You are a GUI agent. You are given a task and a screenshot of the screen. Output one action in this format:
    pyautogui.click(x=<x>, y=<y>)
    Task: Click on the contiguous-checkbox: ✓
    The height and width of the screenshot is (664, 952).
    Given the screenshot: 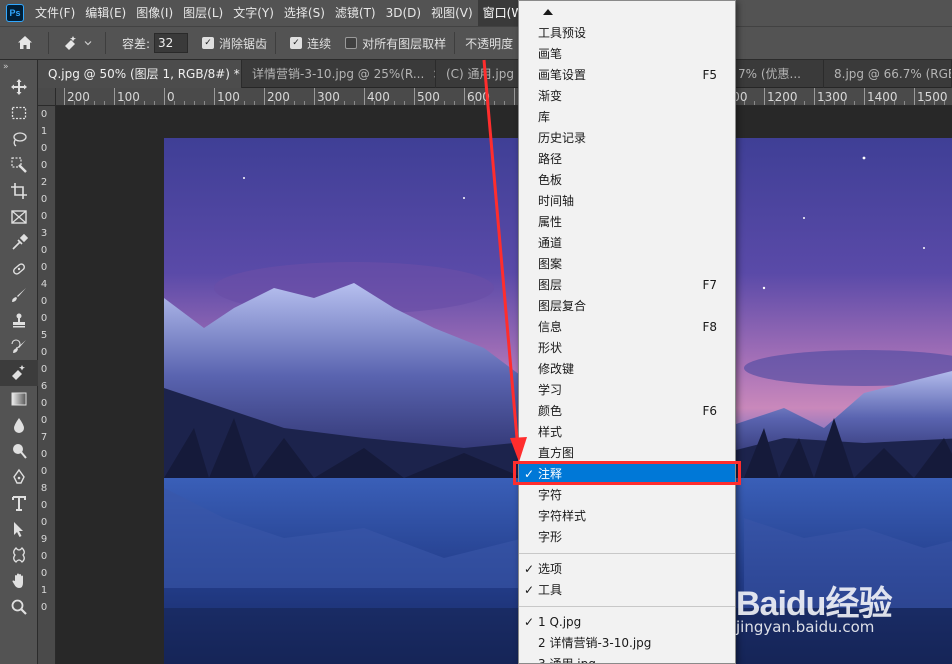 What is the action you would take?
    pyautogui.click(x=296, y=43)
    